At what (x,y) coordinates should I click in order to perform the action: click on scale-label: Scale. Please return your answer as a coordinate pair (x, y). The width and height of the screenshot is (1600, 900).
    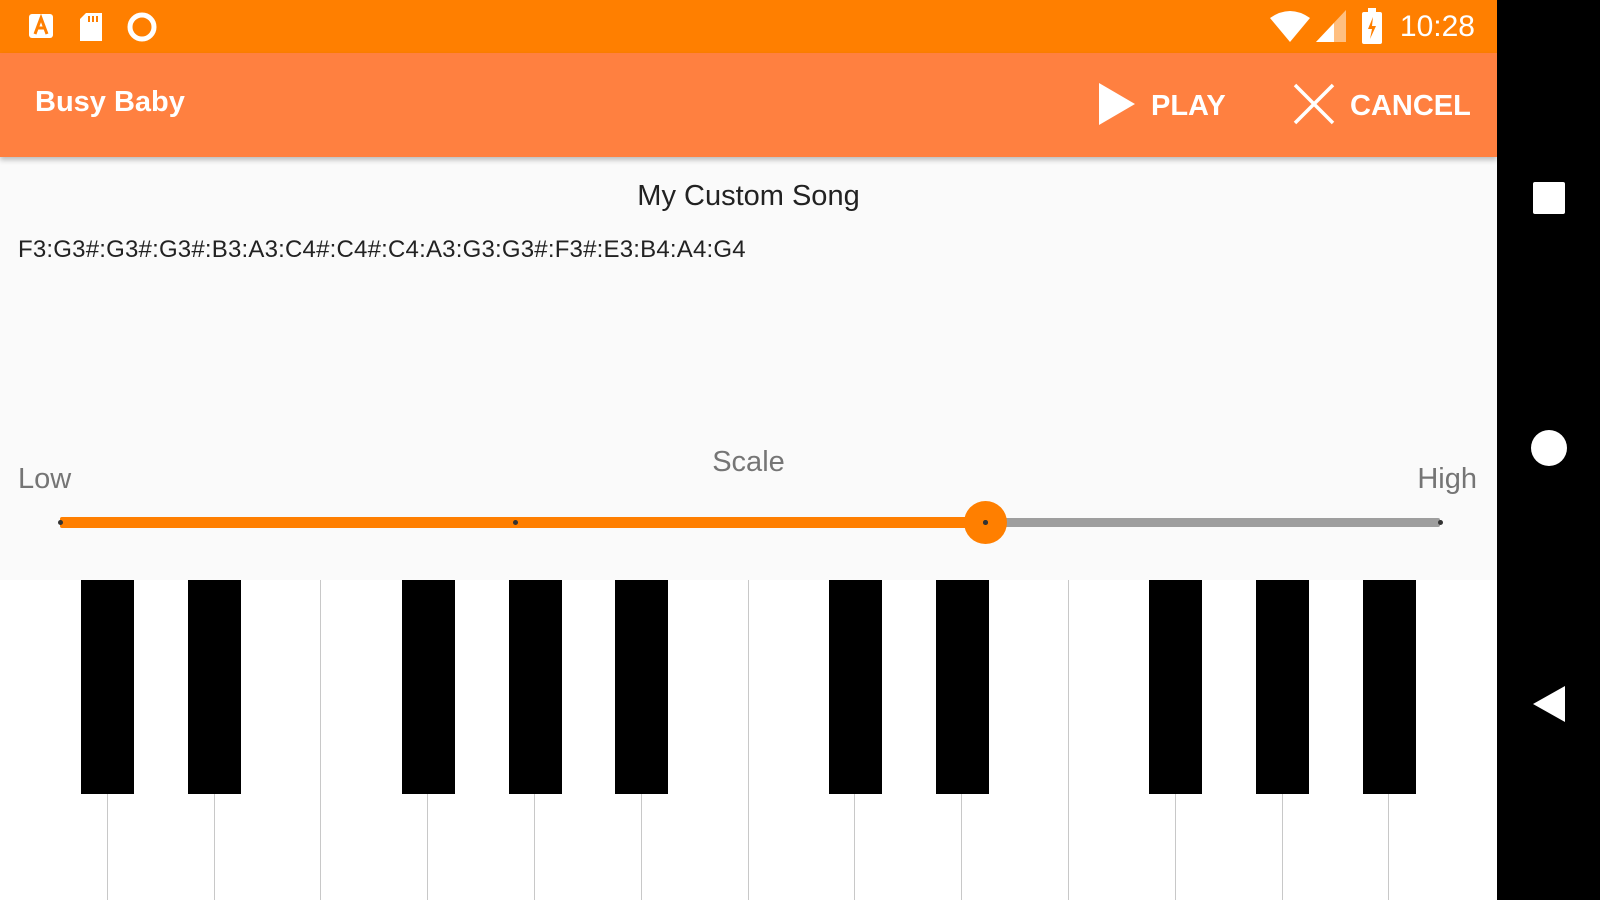
    Looking at the image, I should click on (748, 462).